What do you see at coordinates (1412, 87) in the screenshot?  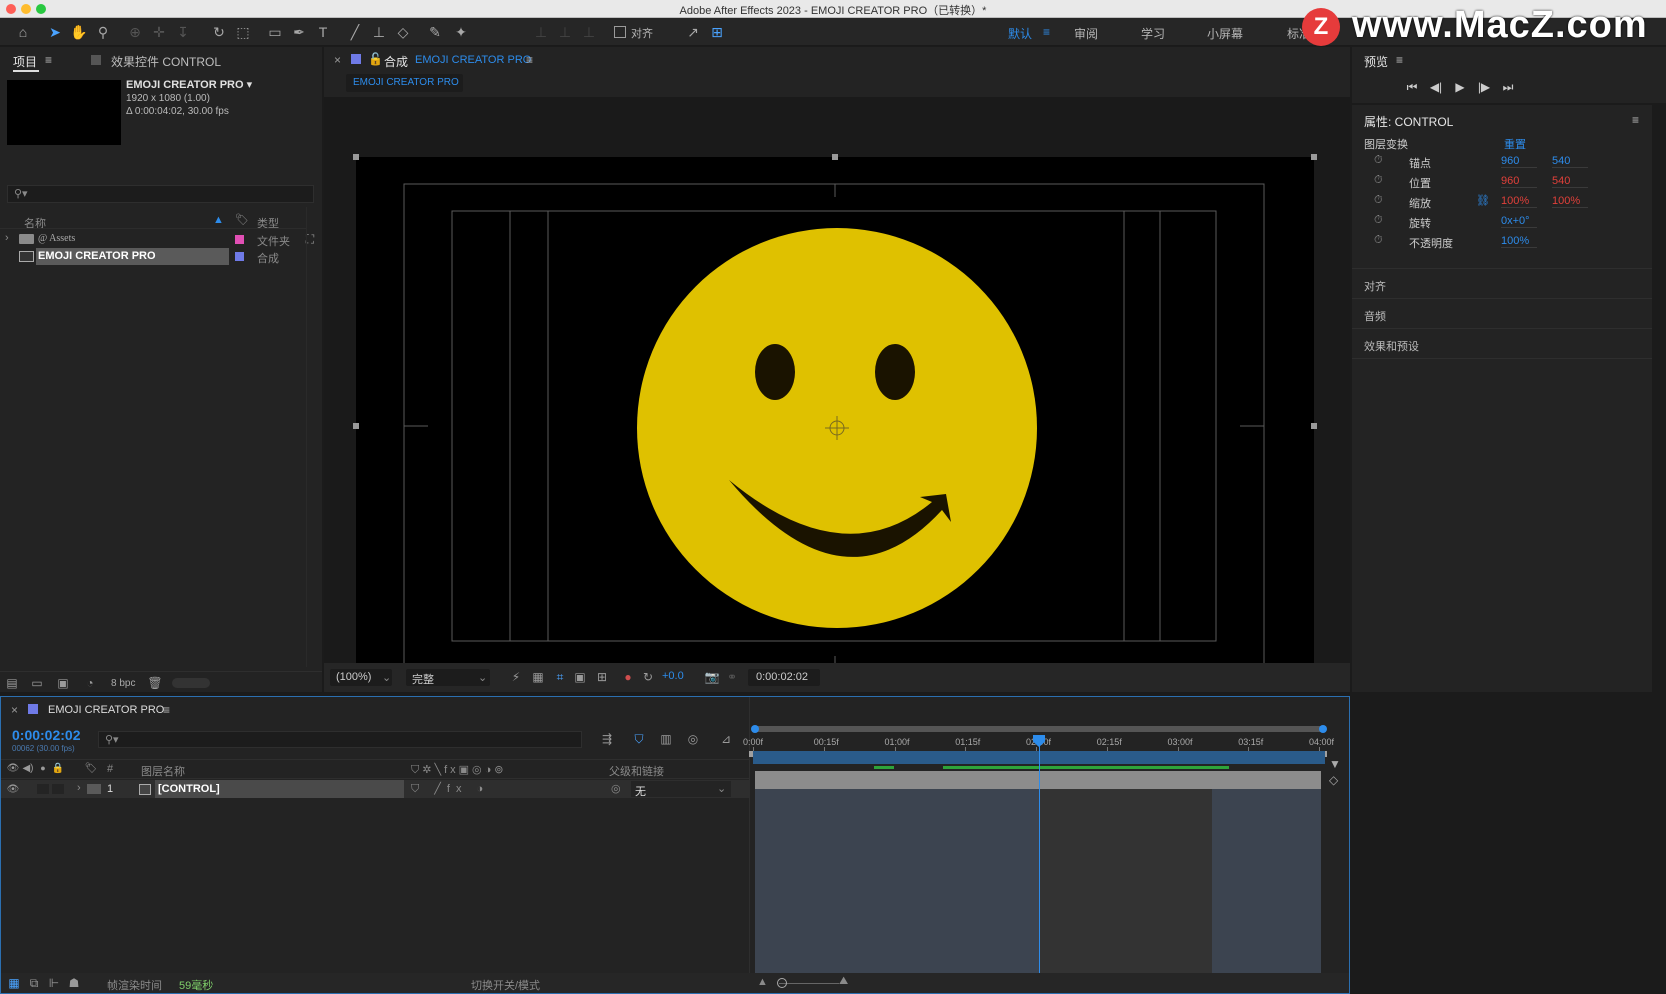 I see `first-frame-icon: ⏮` at bounding box center [1412, 87].